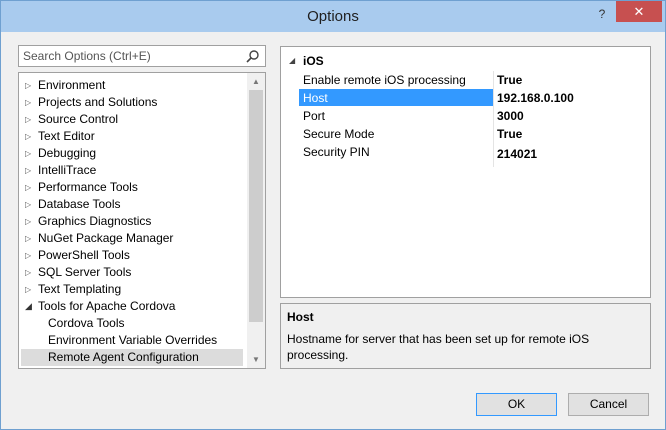 The height and width of the screenshot is (430, 666). I want to click on property-name: Security PIN, so click(396, 151).